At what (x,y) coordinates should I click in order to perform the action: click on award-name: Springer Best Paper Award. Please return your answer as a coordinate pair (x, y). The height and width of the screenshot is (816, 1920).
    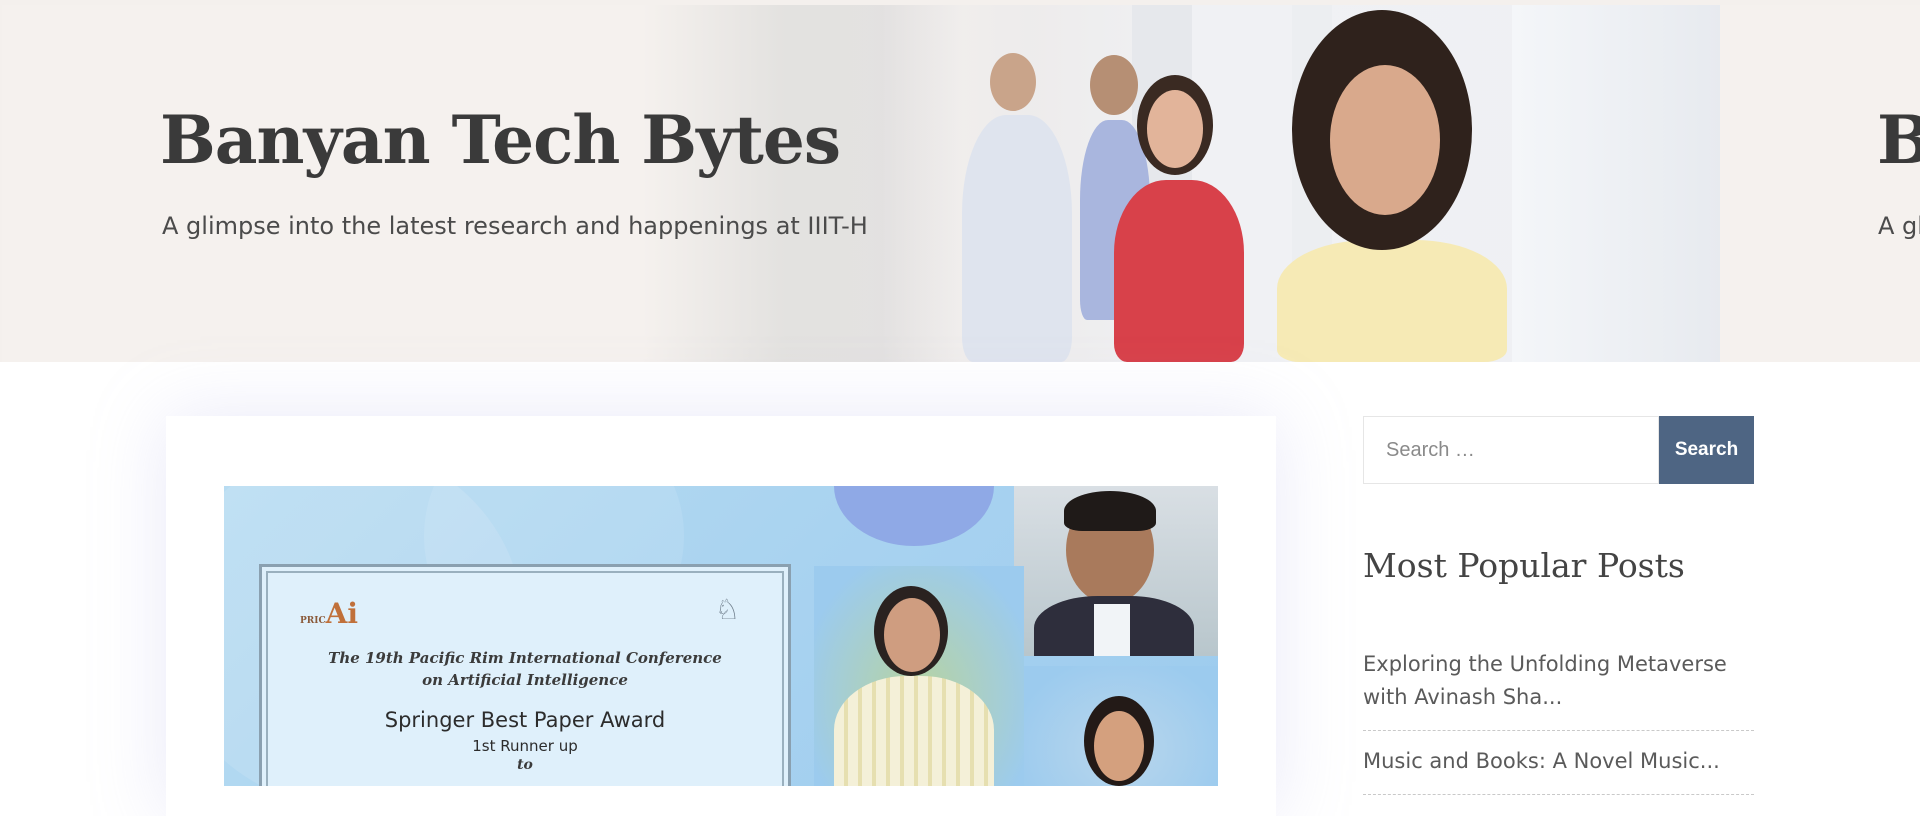
    Looking at the image, I should click on (525, 720).